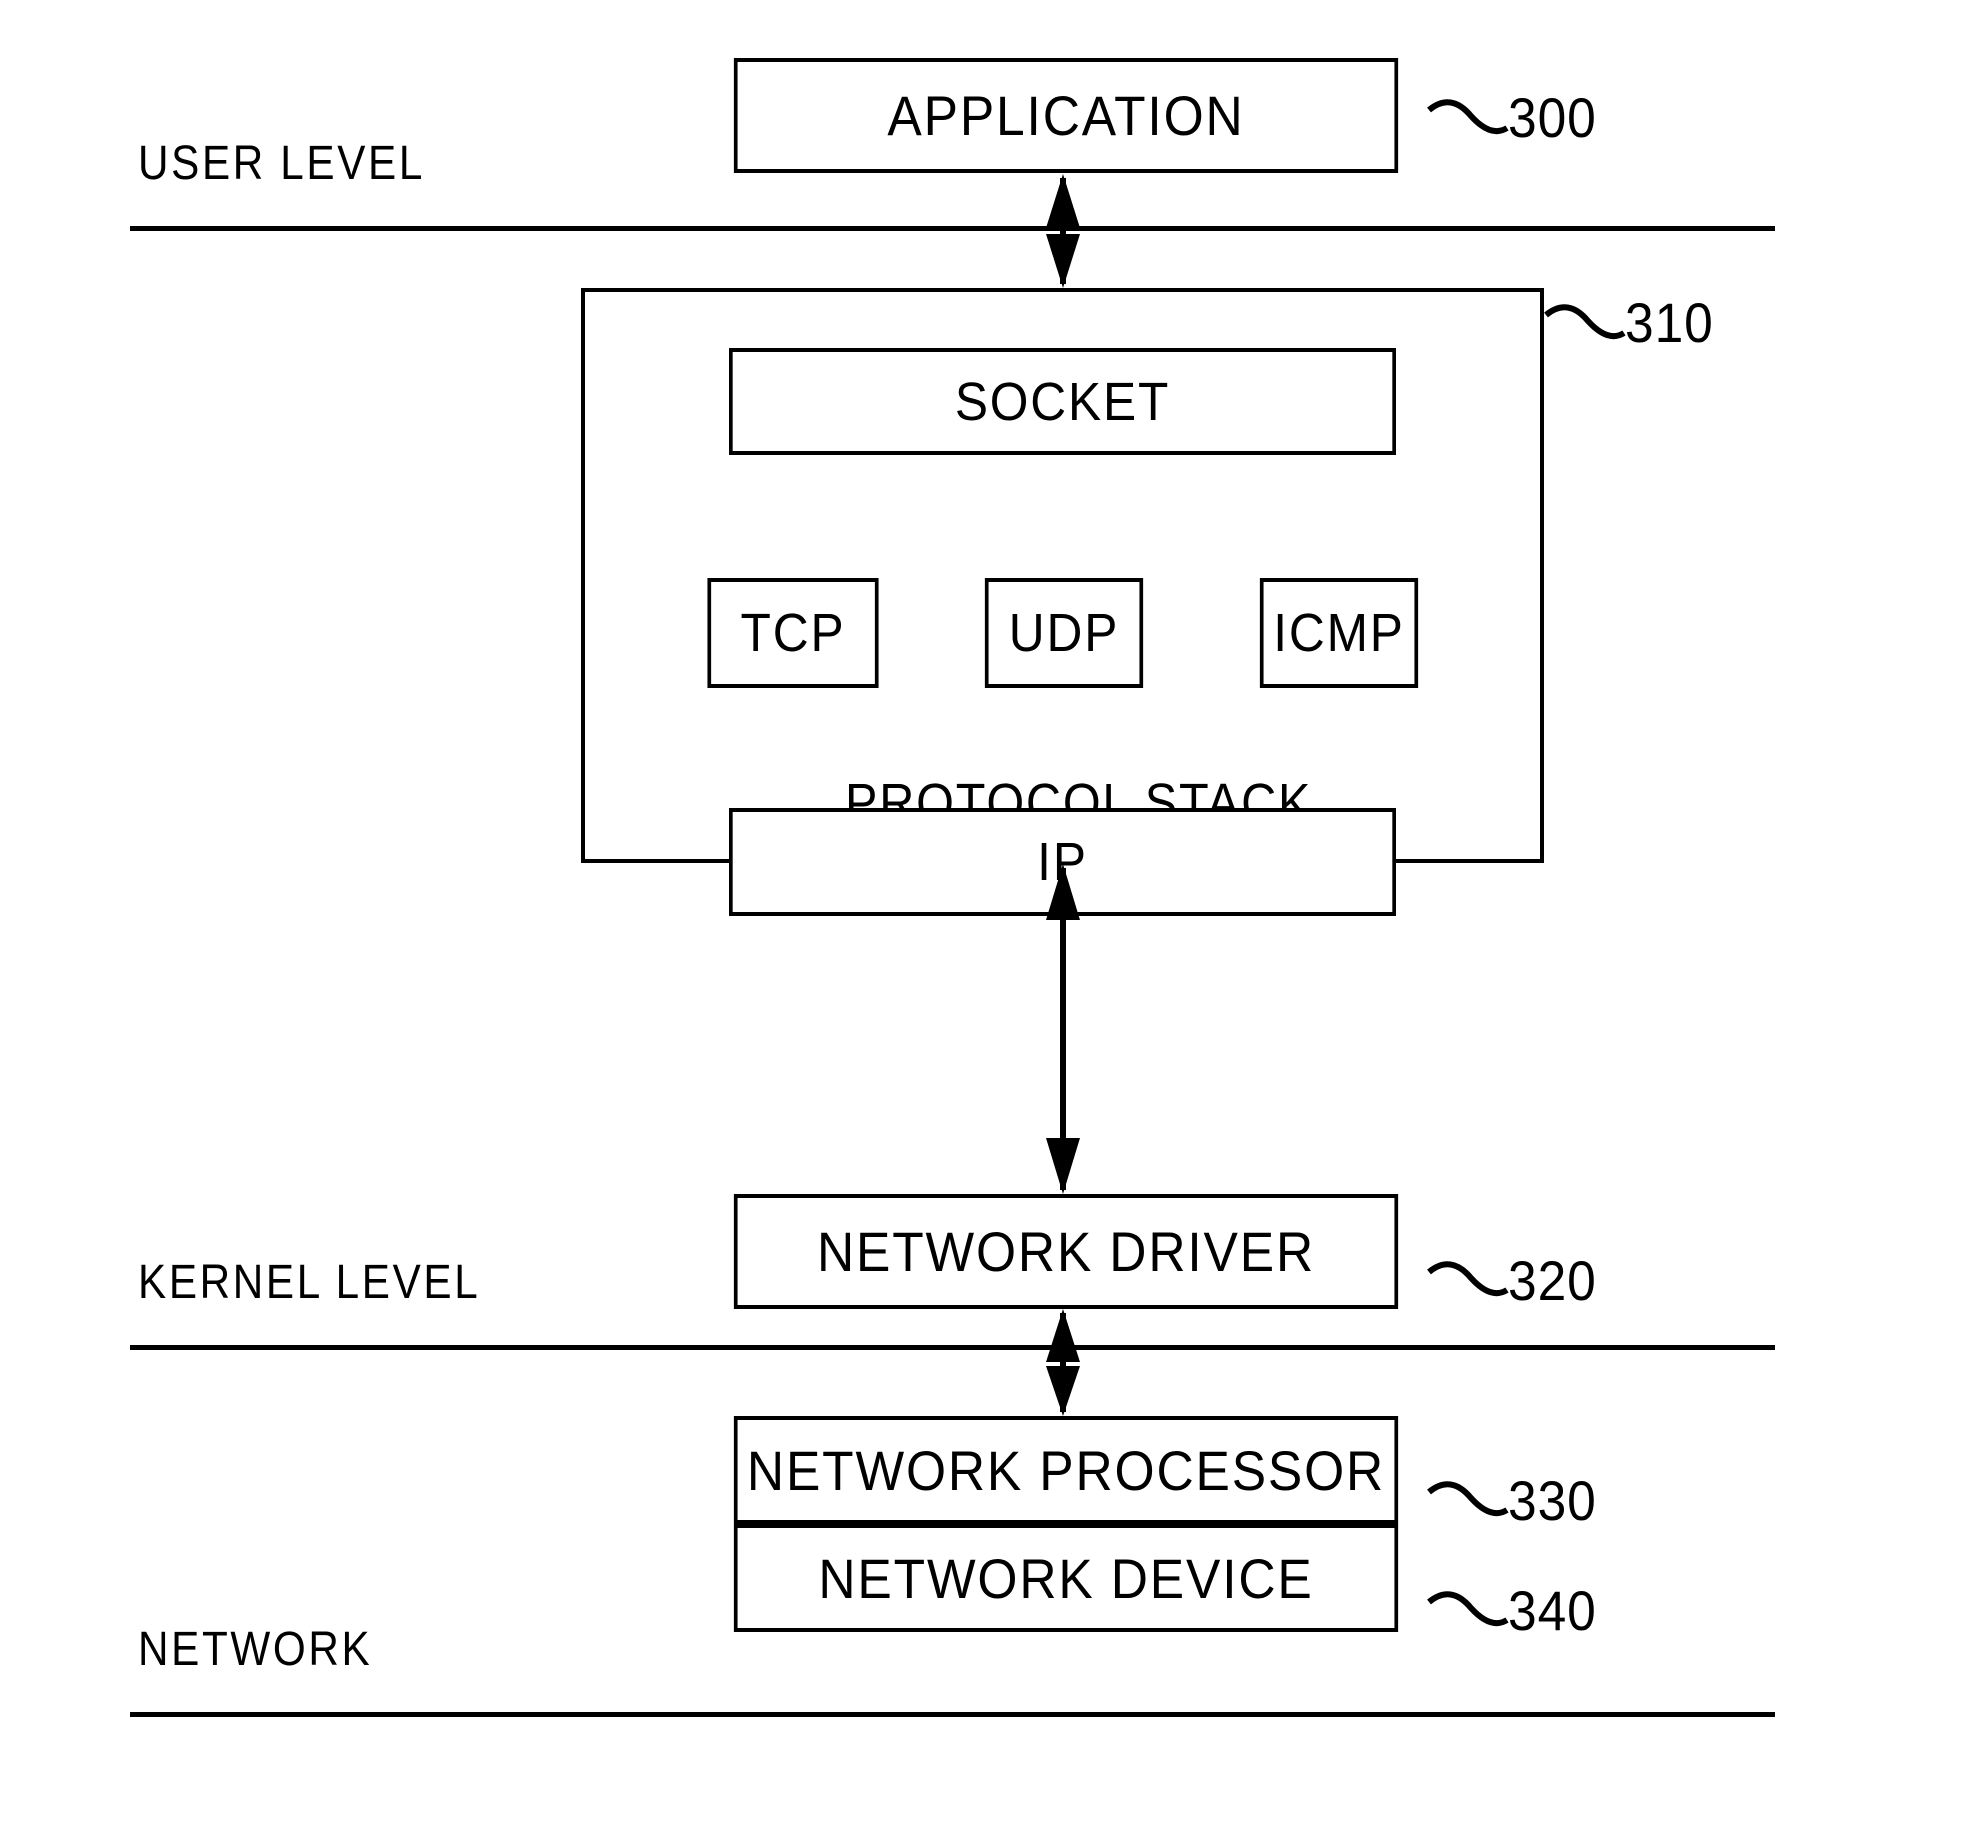  I want to click on application-block: APPLICATION, so click(1066, 115).